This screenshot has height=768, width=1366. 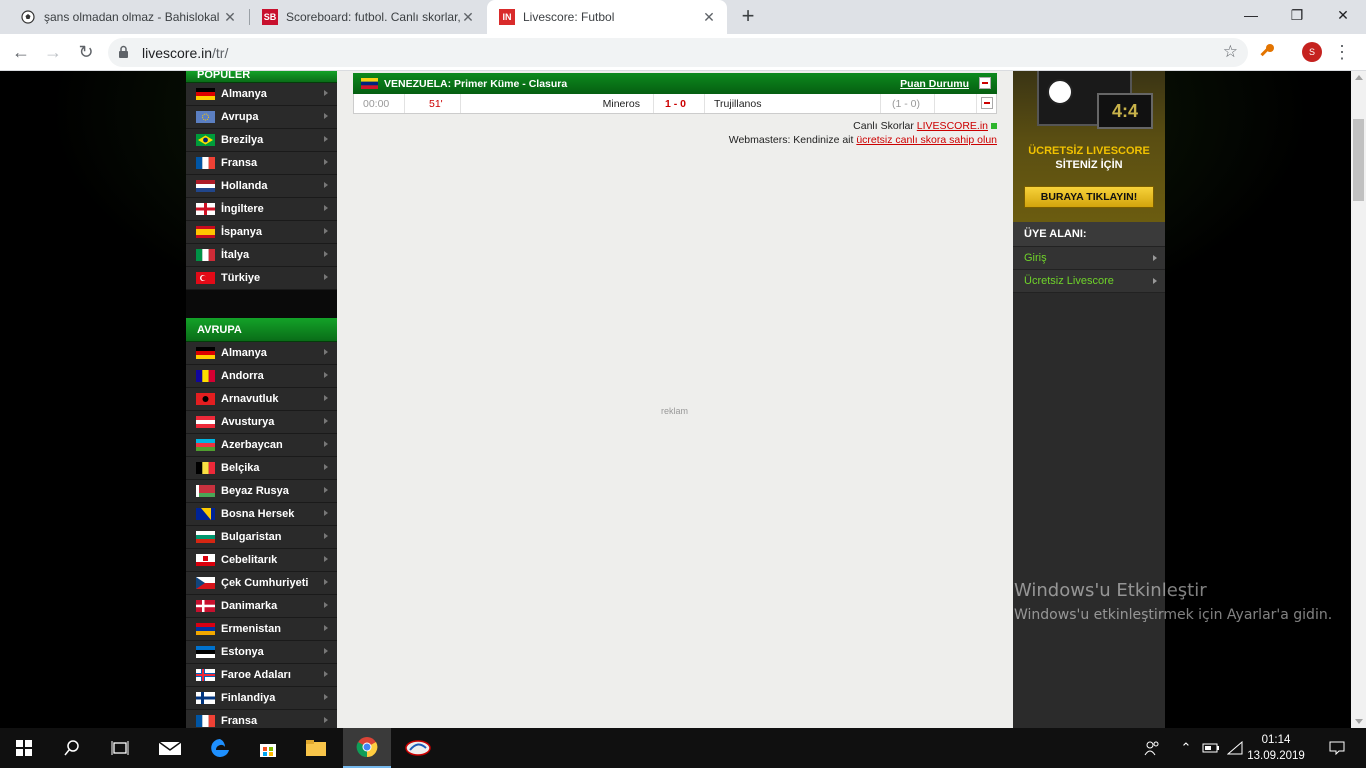 What do you see at coordinates (205, 606) in the screenshot?
I see `flag-dk-icon` at bounding box center [205, 606].